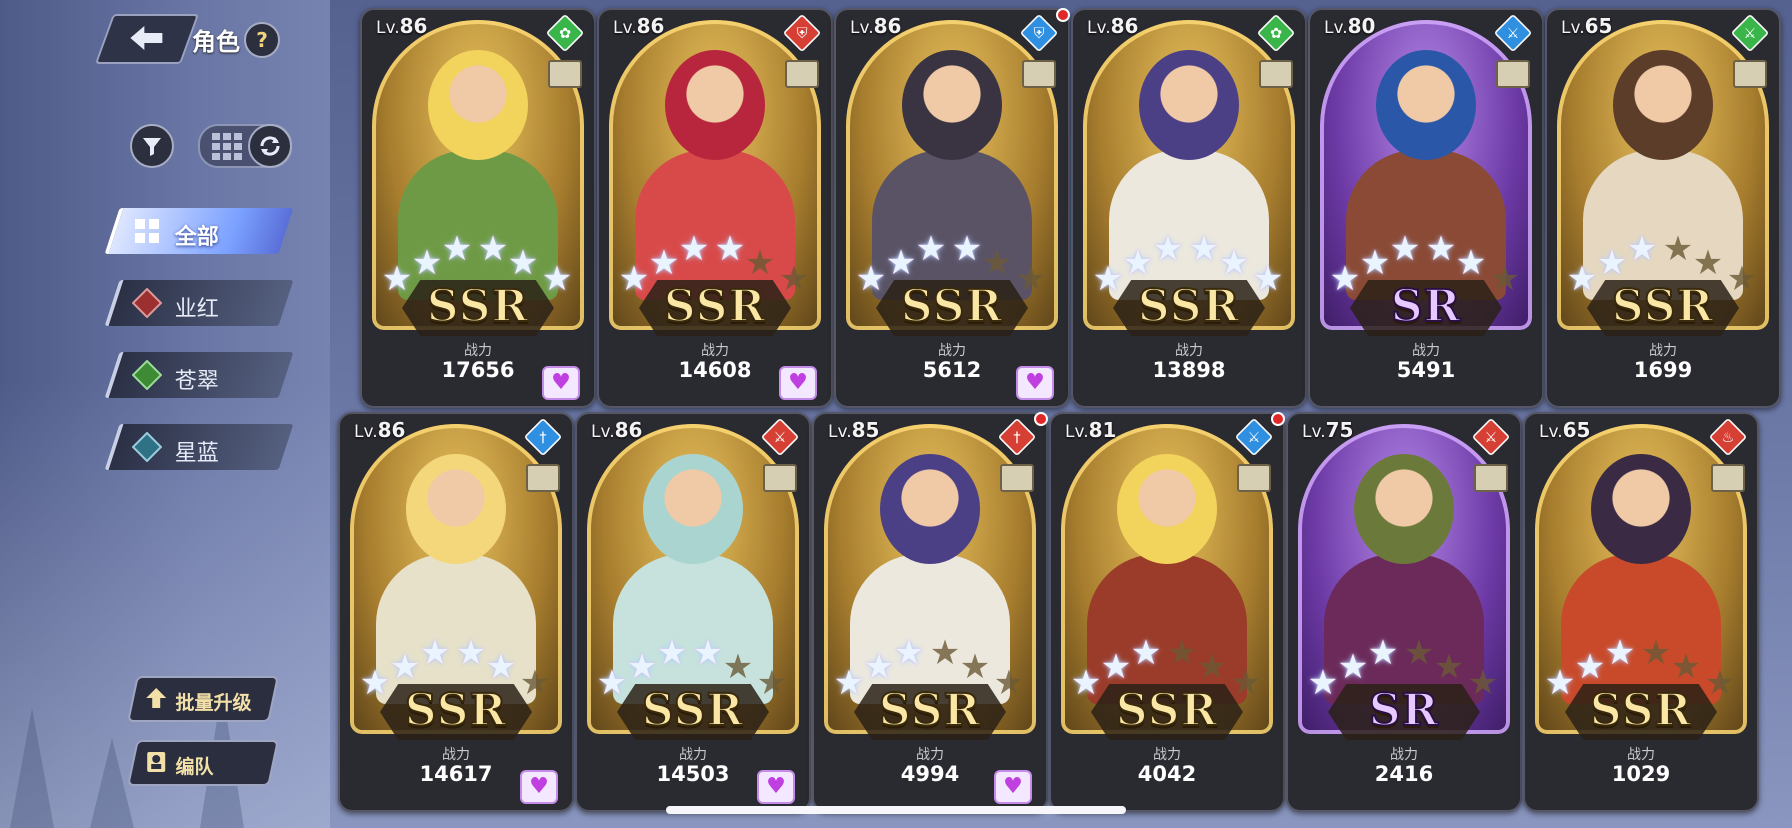 The width and height of the screenshot is (1792, 828). I want to click on power-value: 5491, so click(1426, 370).